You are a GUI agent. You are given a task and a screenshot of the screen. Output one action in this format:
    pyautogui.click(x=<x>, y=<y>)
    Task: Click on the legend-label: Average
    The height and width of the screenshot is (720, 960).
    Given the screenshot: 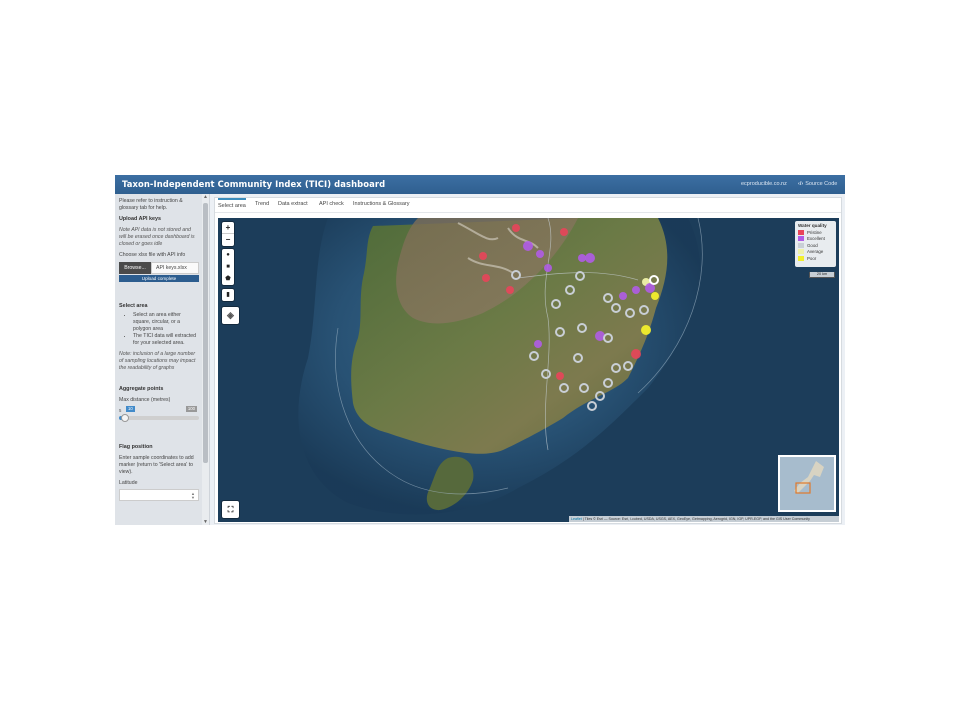 What is the action you would take?
    pyautogui.click(x=815, y=252)
    